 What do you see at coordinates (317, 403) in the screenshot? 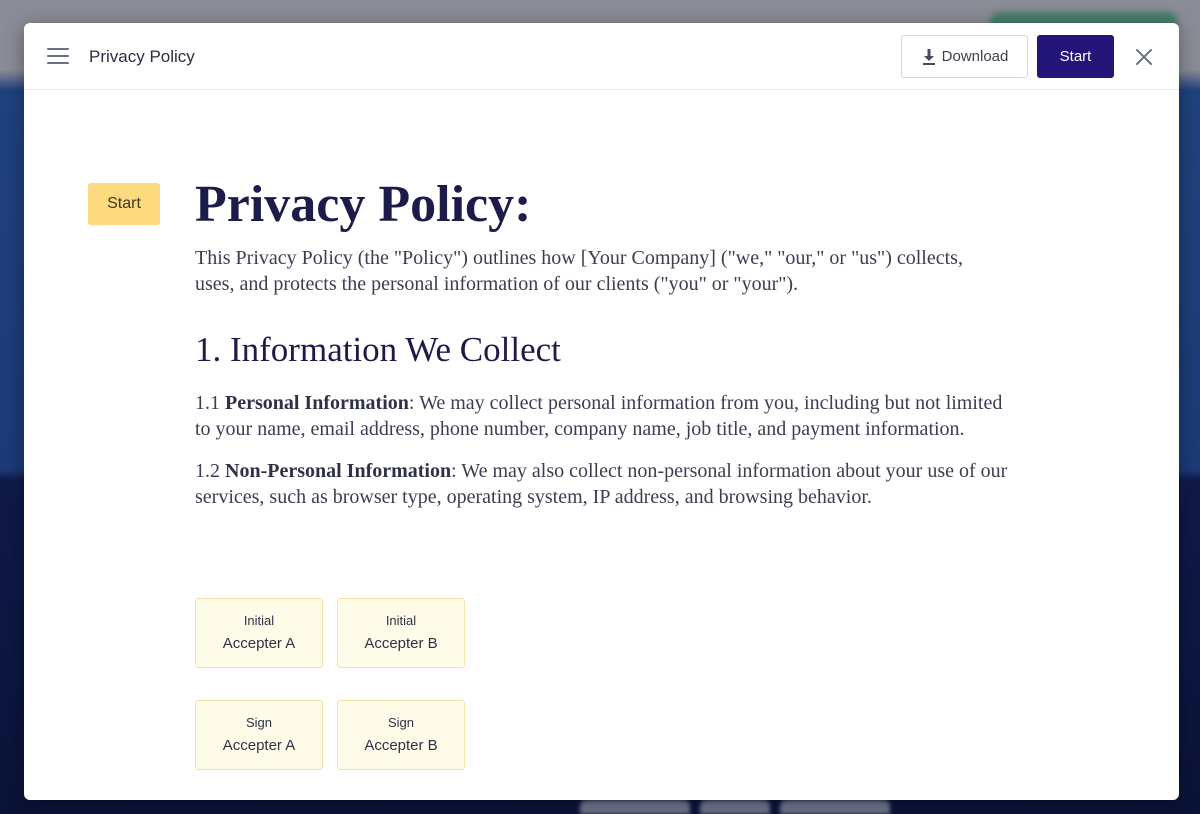
I see `paragraph-term: Personal Information` at bounding box center [317, 403].